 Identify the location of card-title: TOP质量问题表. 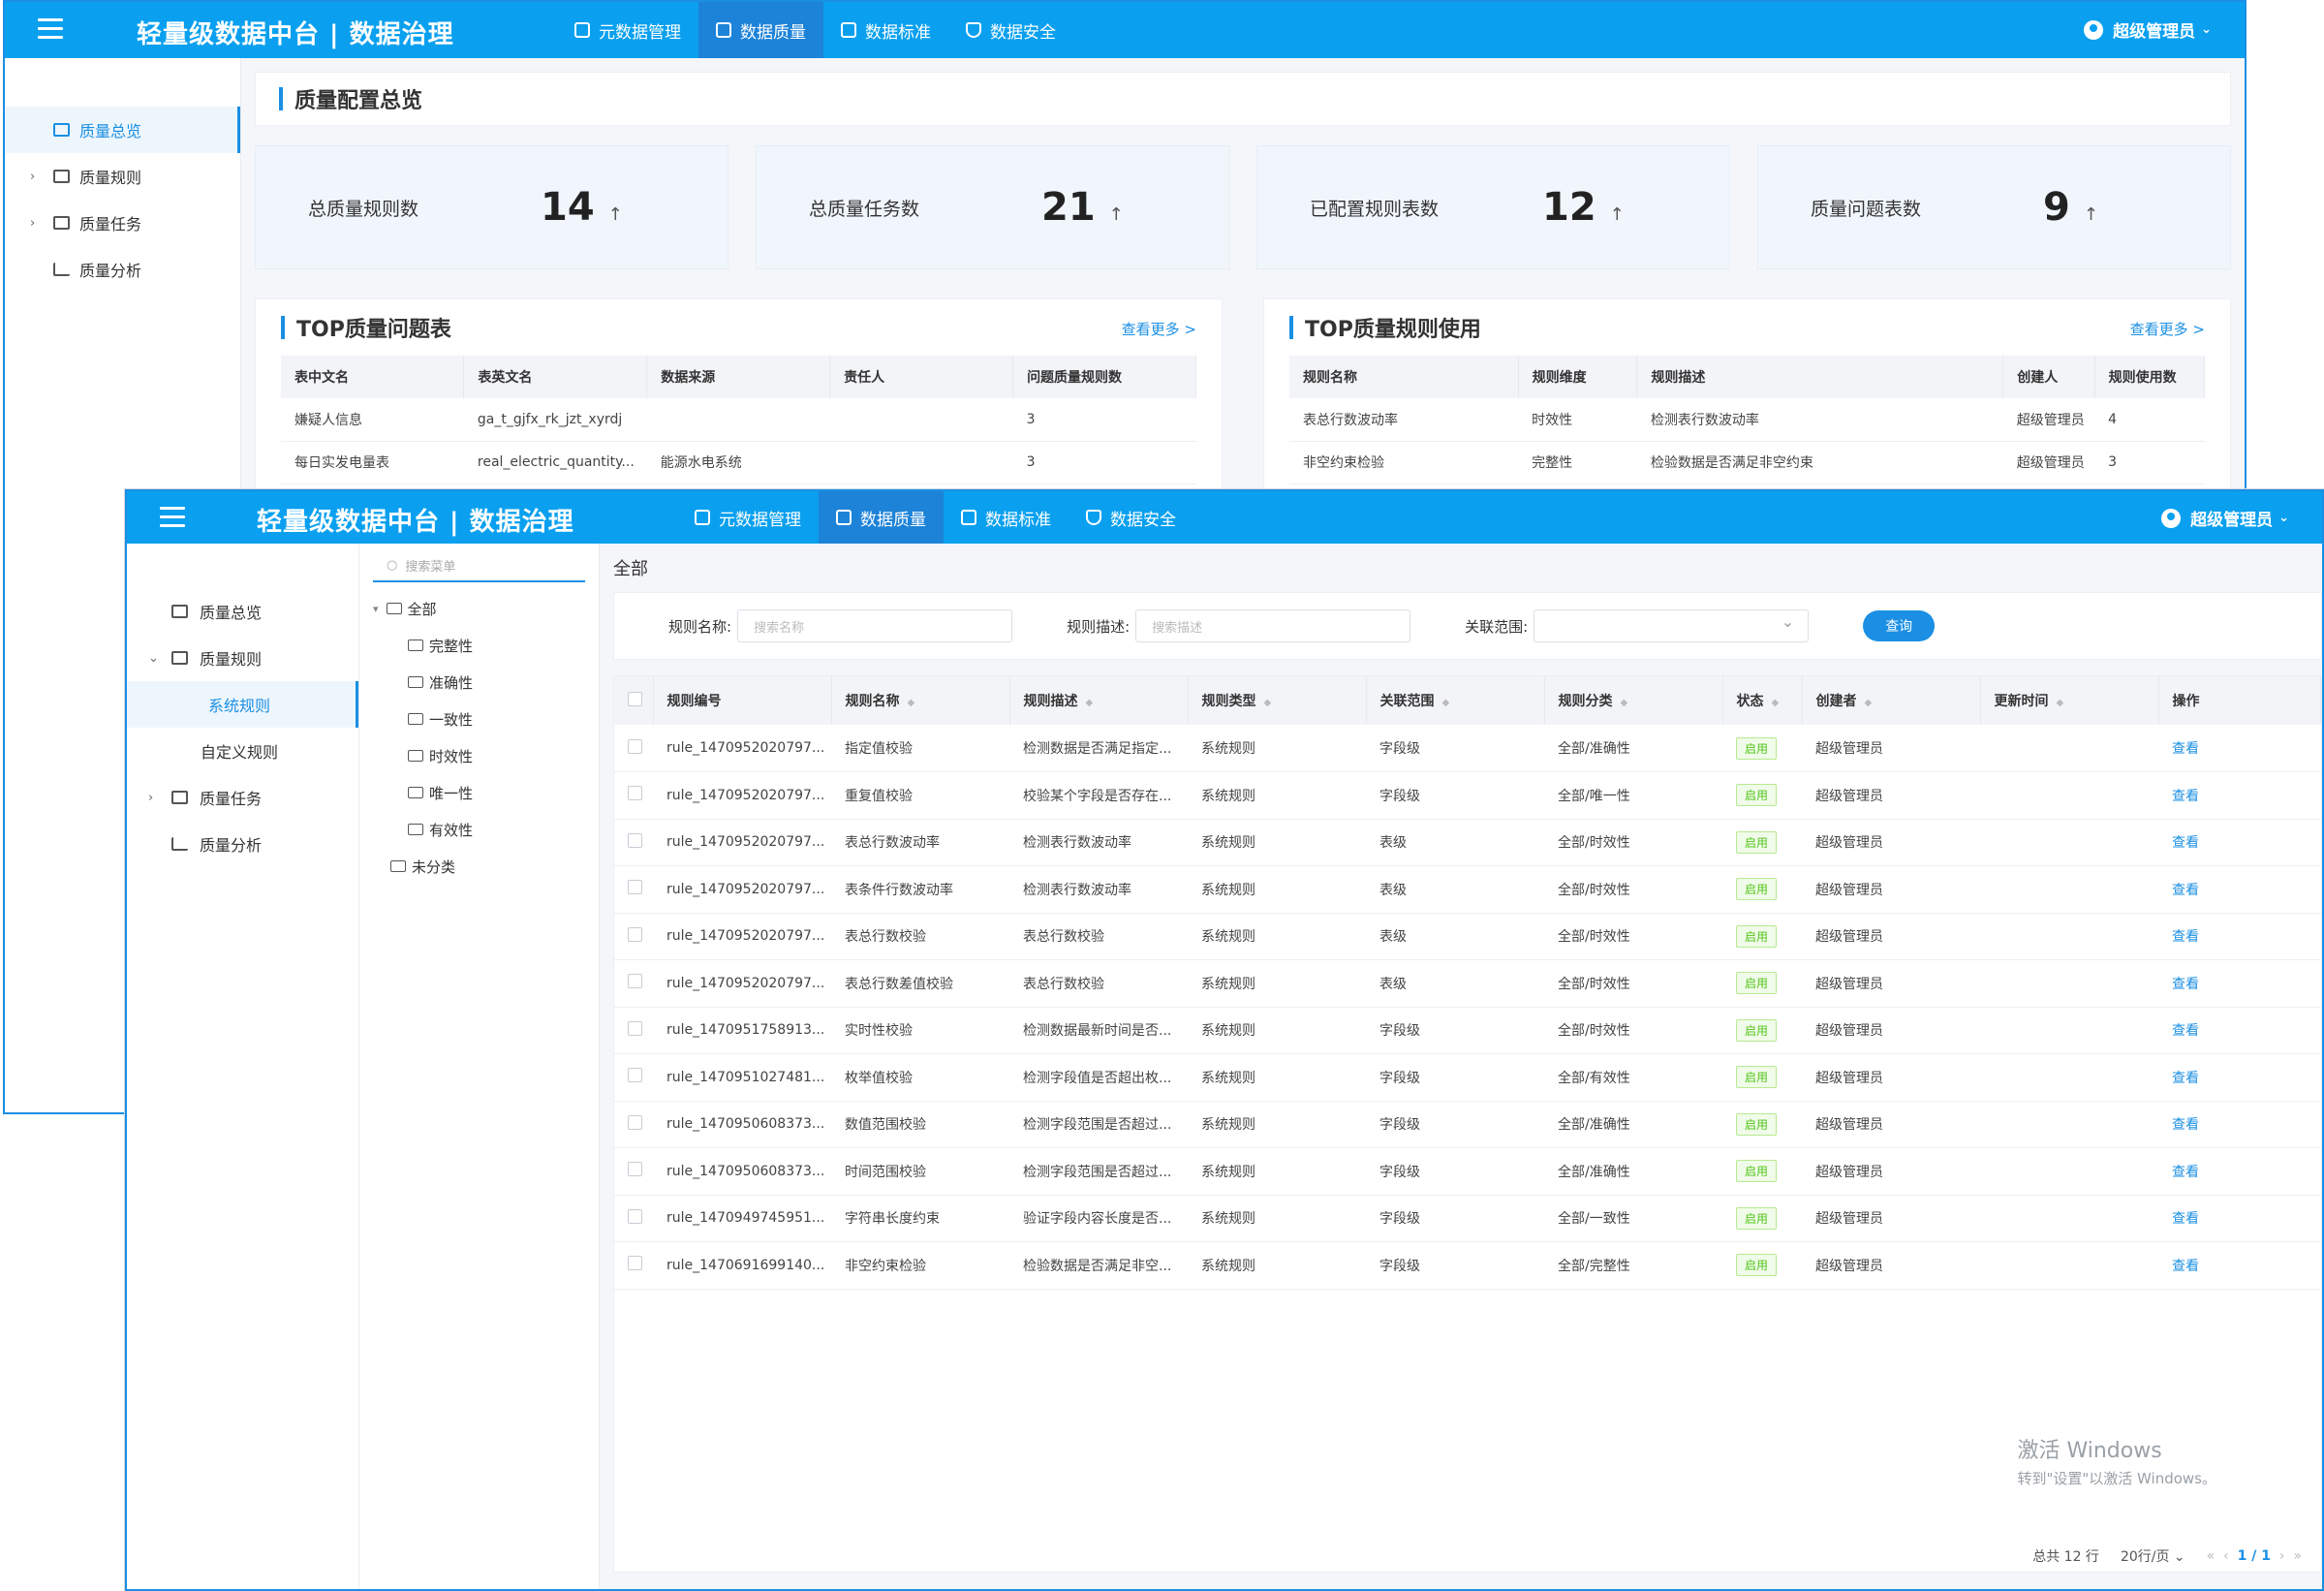
(373, 330).